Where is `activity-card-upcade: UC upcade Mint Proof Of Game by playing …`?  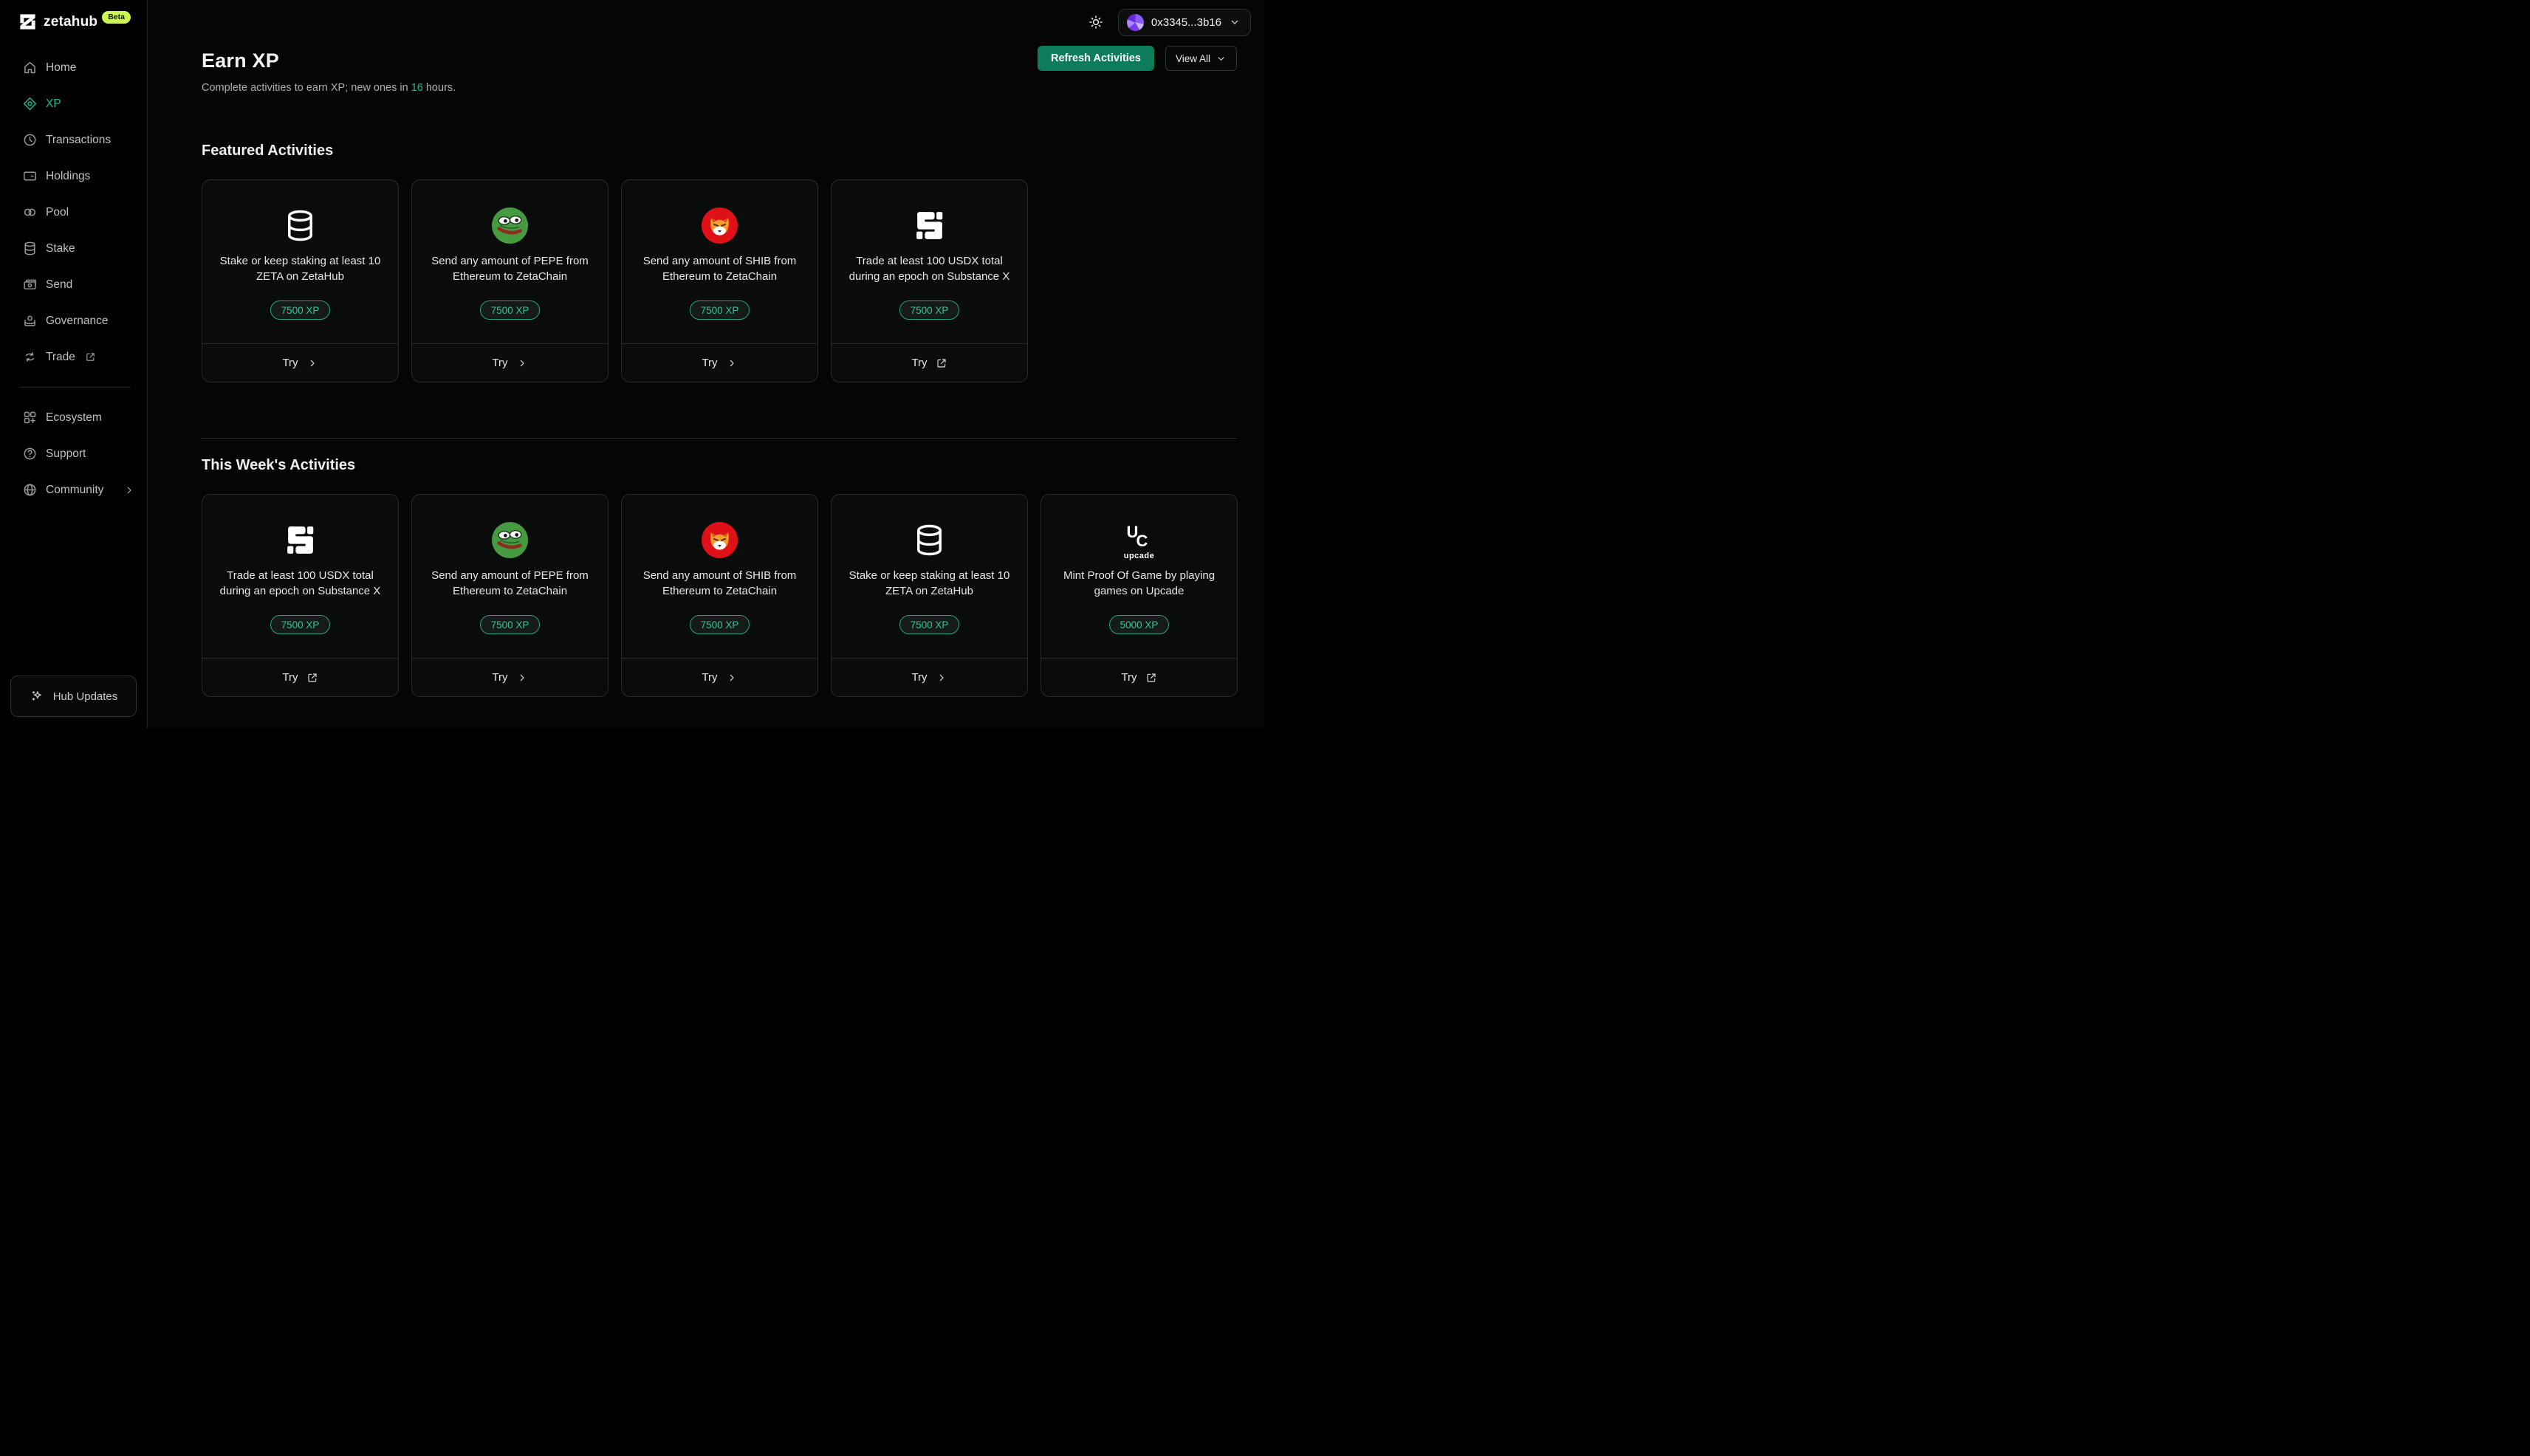
activity-card-upcade: UC upcade Mint Proof Of Game by playing … is located at coordinates (1139, 596).